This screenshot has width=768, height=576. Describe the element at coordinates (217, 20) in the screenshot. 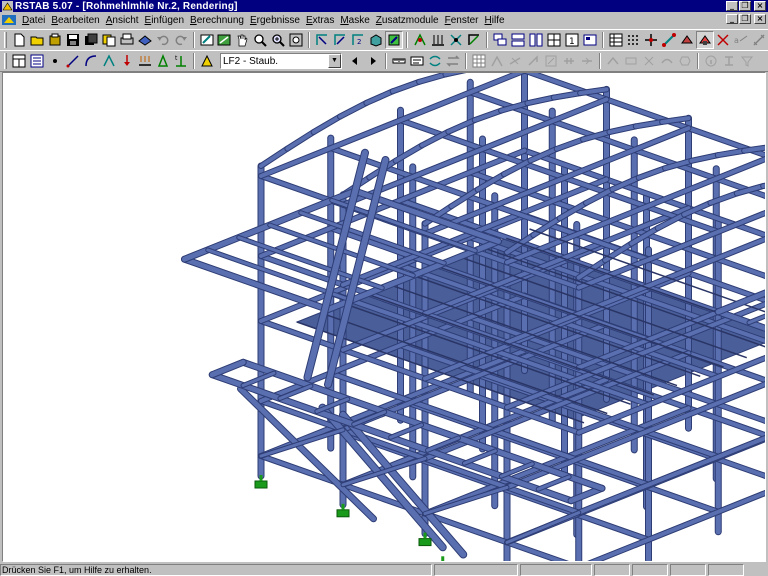

I see `menu-berechnung: Berechnung` at that location.